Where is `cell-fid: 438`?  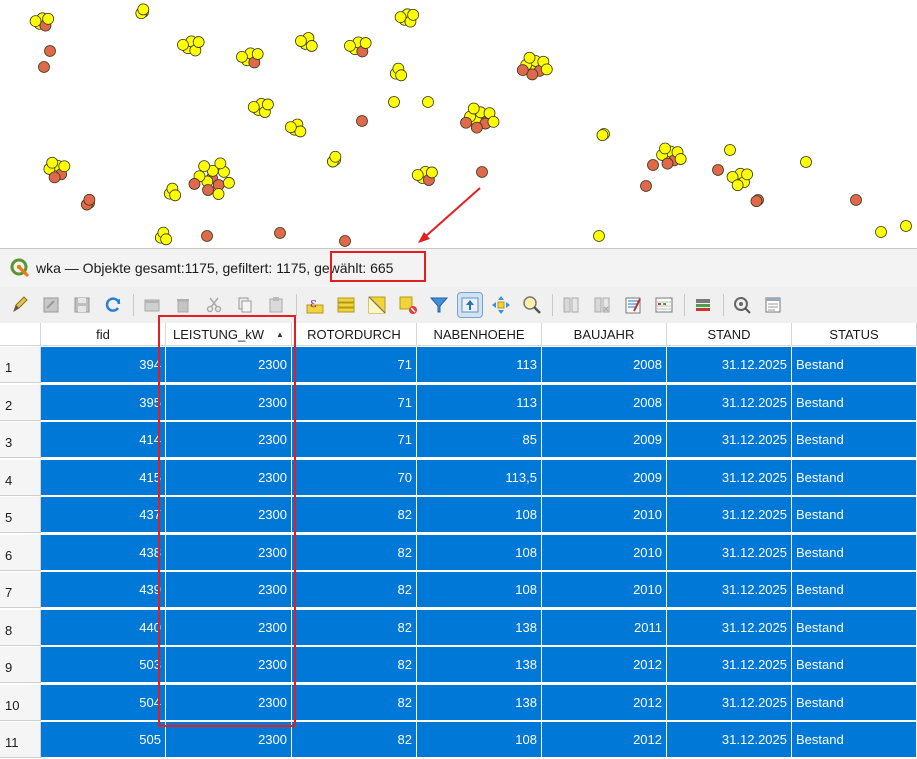 cell-fid: 438 is located at coordinates (103, 552).